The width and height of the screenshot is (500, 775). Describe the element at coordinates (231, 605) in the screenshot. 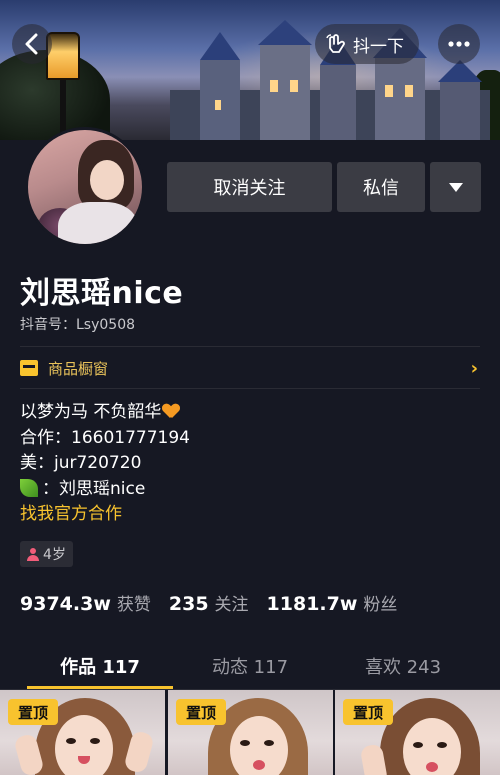

I see `following-label: 关注` at that location.